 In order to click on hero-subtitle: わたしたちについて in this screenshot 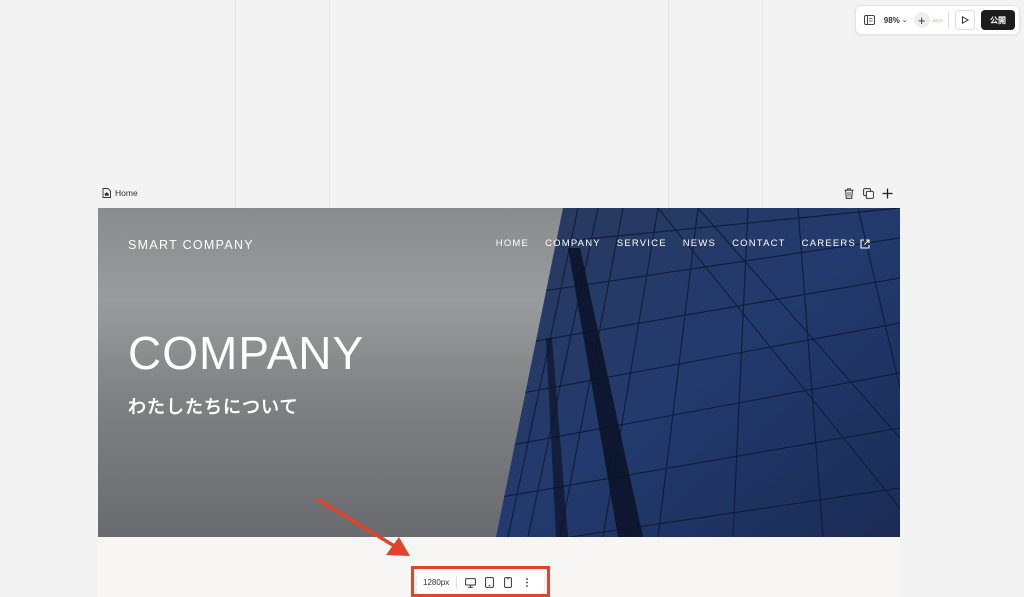, I will do `click(213, 407)`.